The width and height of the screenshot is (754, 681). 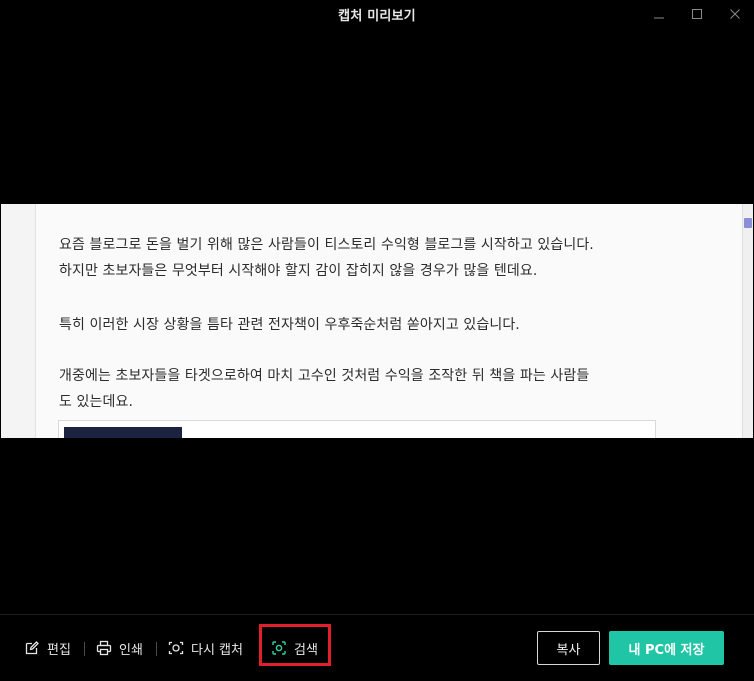 I want to click on close-button, so click(x=735, y=14).